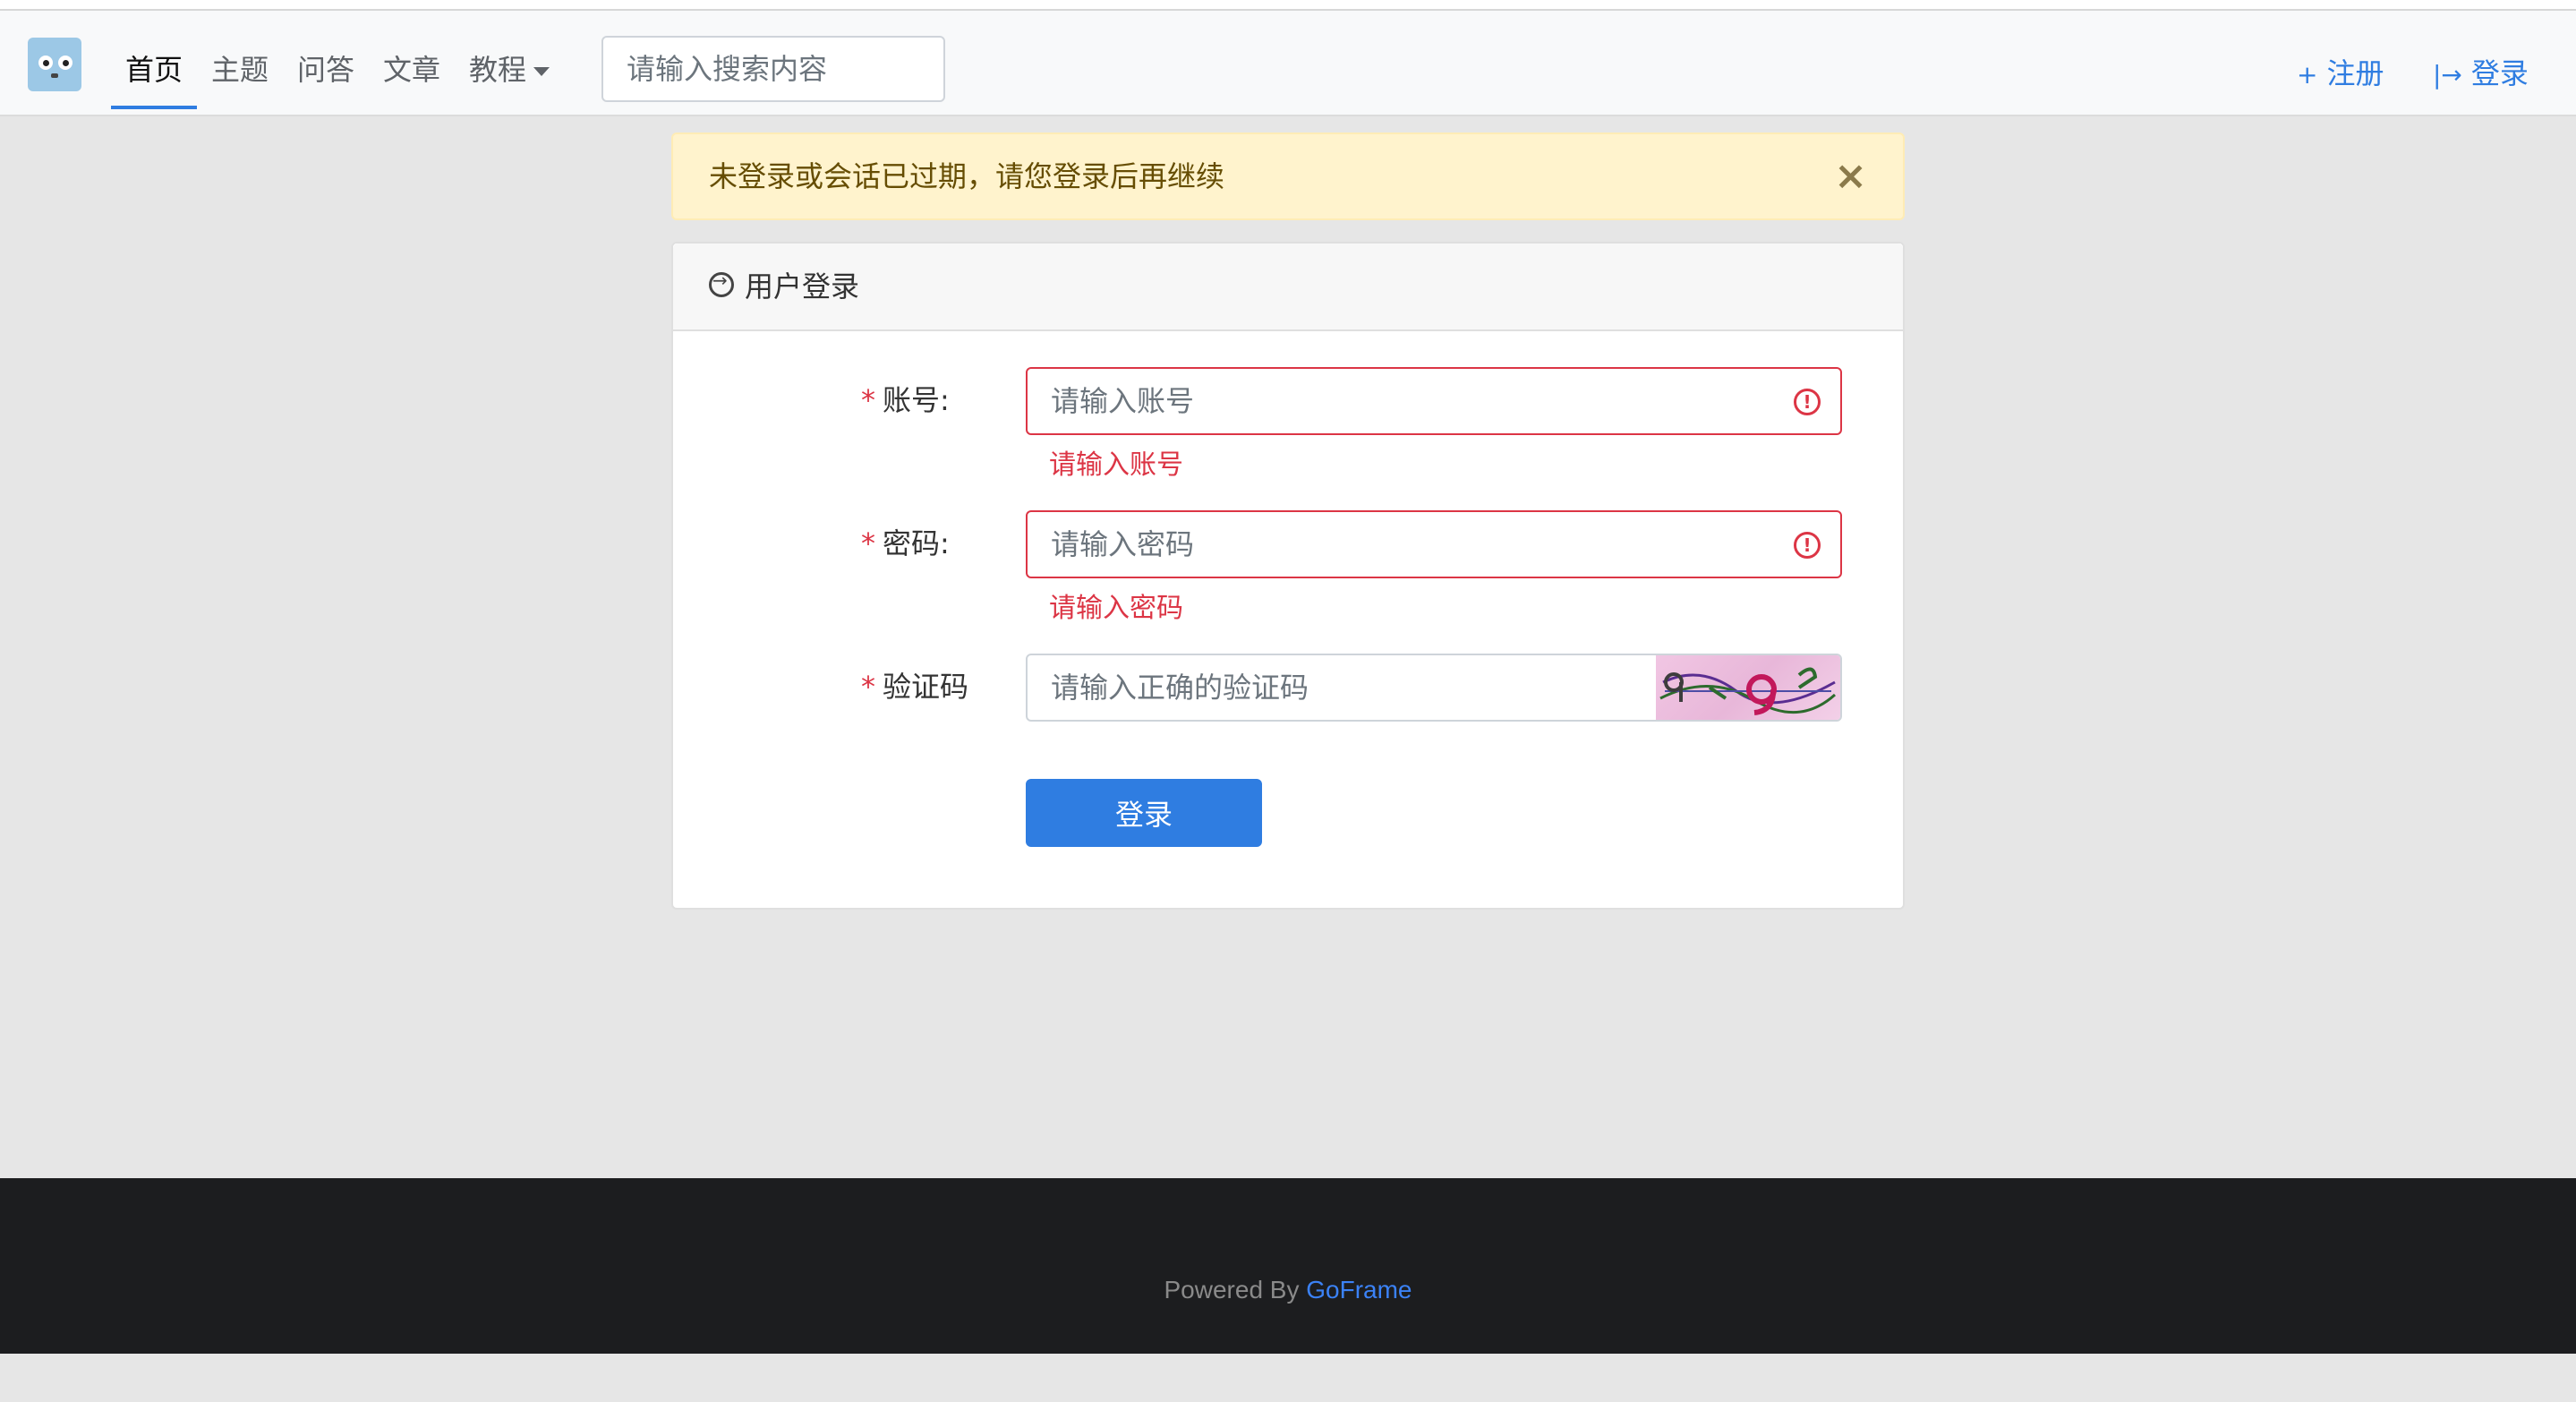  I want to click on account-field: !, so click(1434, 401).